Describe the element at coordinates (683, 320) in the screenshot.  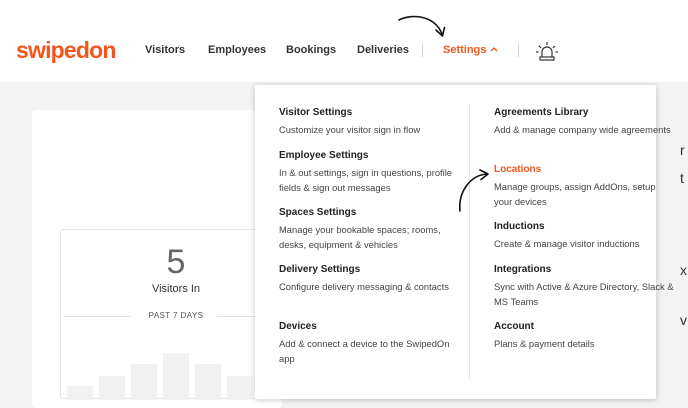
I see `clipped-text: v` at that location.